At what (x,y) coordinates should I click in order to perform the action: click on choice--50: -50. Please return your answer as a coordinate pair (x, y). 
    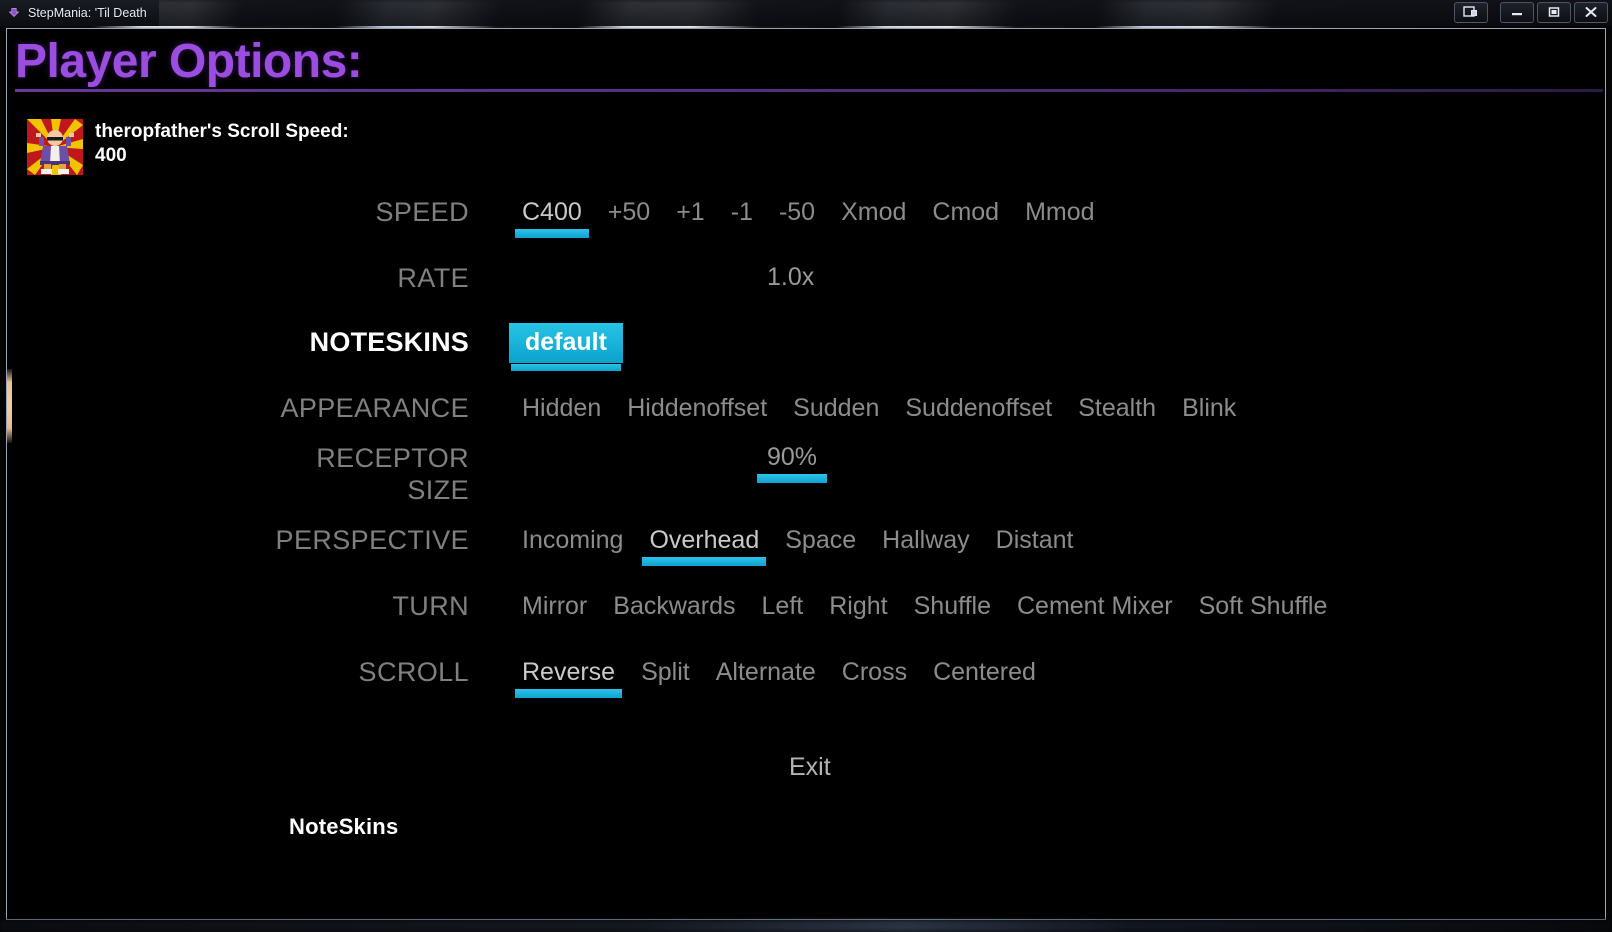
    Looking at the image, I should click on (797, 212).